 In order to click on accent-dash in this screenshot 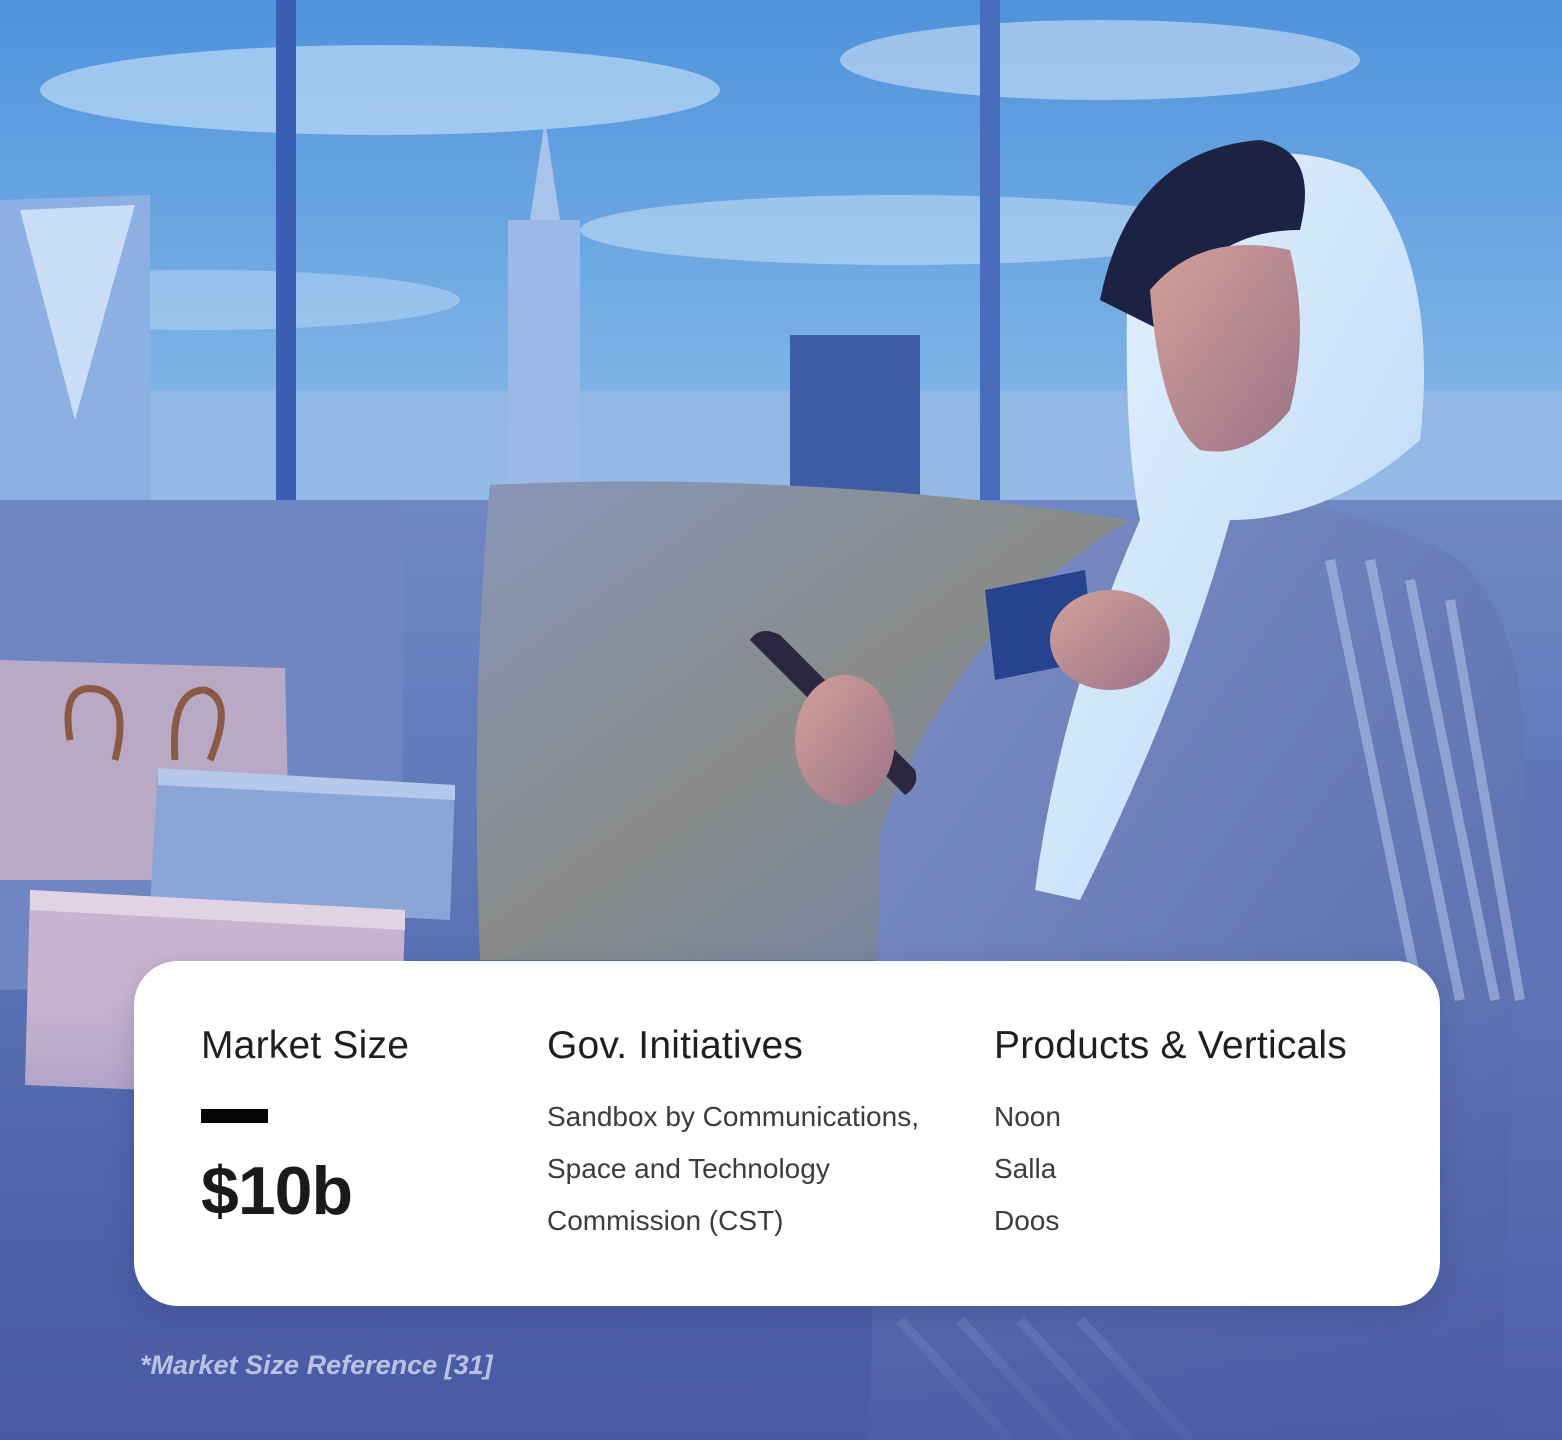, I will do `click(234, 1116)`.